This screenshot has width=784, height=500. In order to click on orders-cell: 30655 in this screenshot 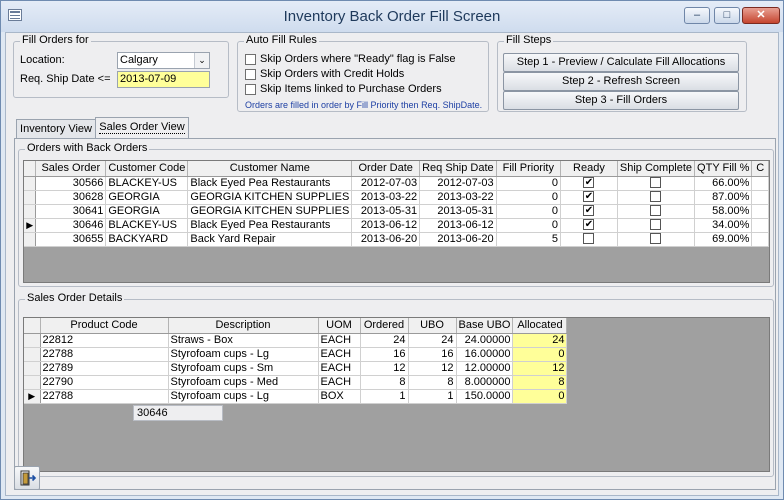, I will do `click(71, 239)`.